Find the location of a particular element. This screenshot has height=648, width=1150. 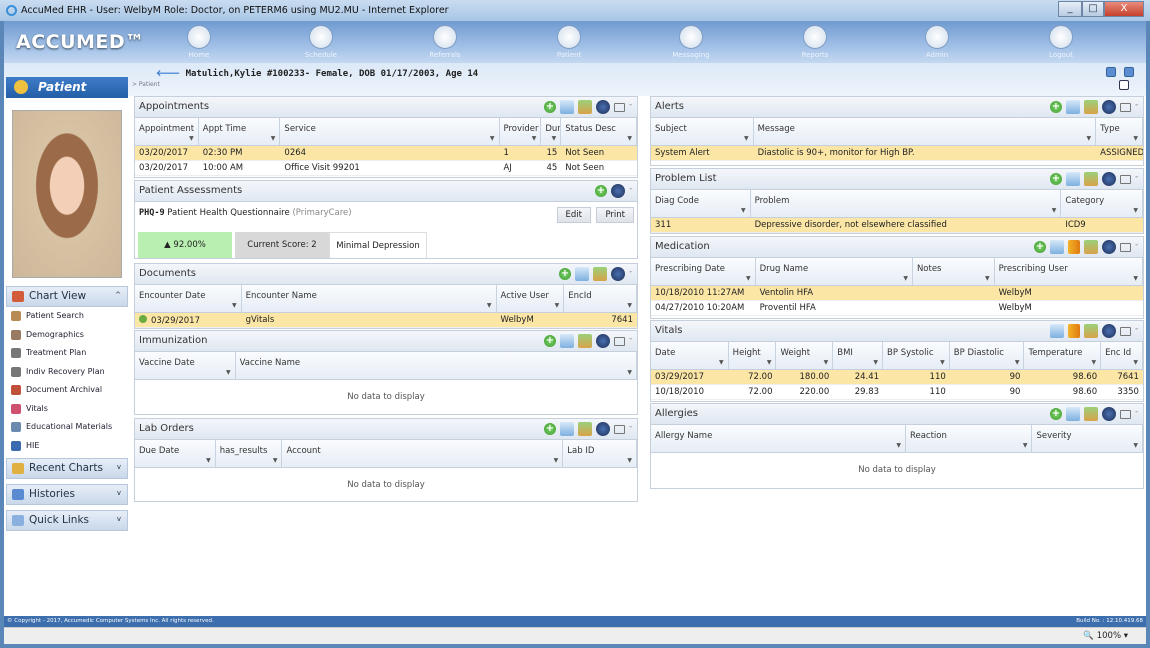

column-header: Active User ▼ is located at coordinates (531, 298).